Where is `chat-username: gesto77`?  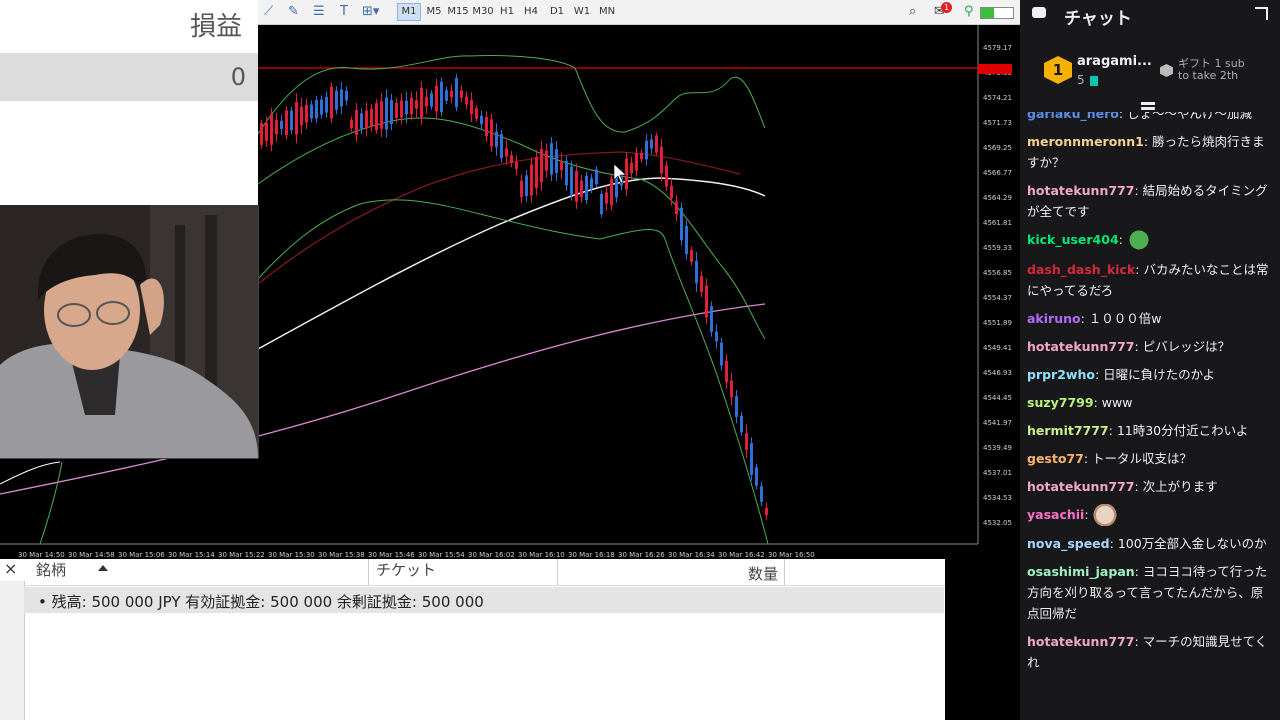 chat-username: gesto77 is located at coordinates (1055, 458).